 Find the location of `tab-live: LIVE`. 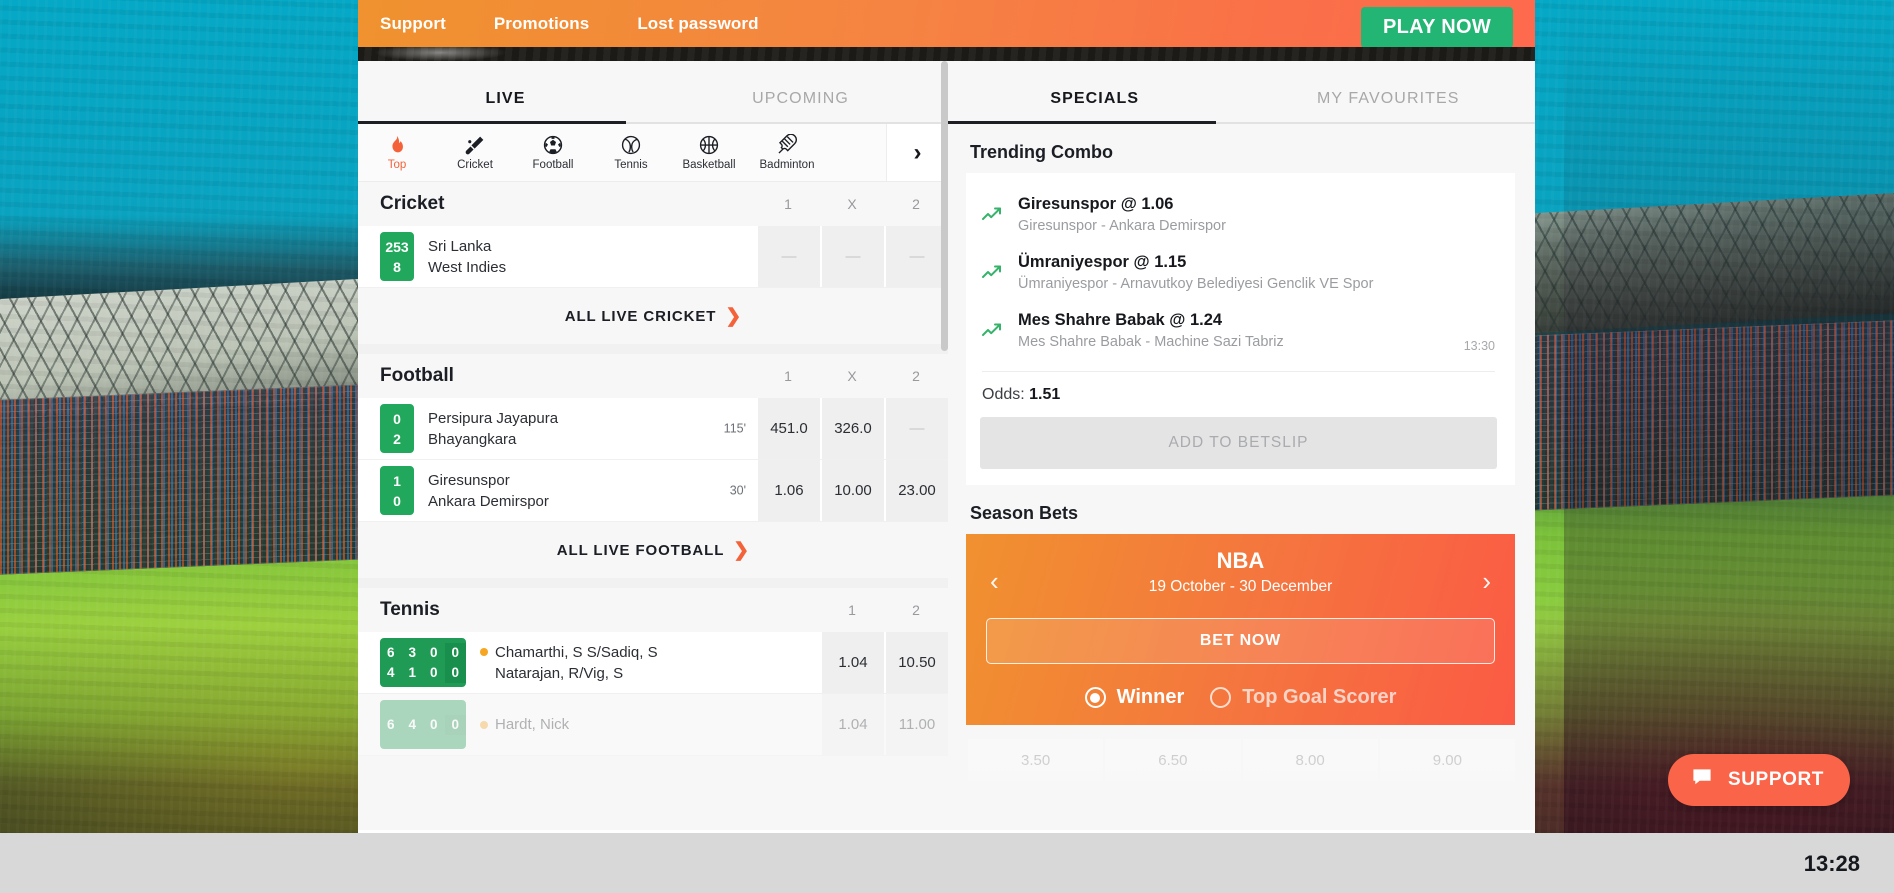

tab-live: LIVE is located at coordinates (505, 92).